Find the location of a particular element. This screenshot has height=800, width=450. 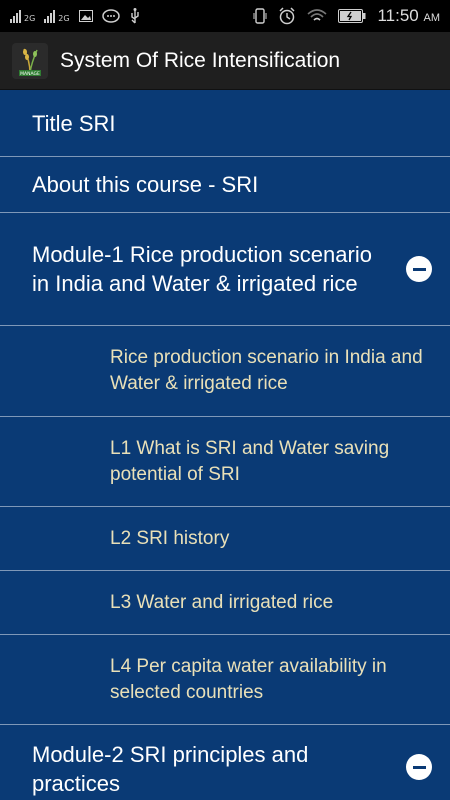

menu-item-title-sri: Title SRI is located at coordinates (225, 123).